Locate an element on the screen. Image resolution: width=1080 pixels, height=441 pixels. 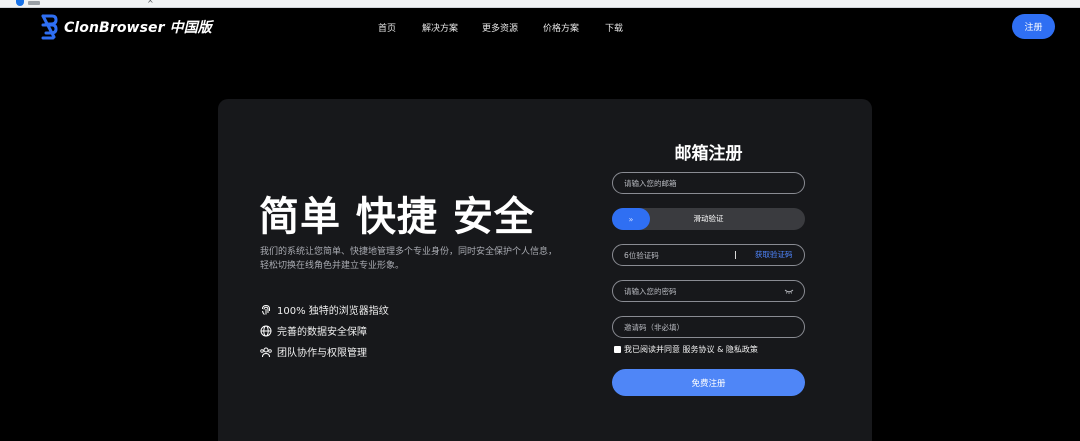
password-field-wrapper is located at coordinates (708, 291).